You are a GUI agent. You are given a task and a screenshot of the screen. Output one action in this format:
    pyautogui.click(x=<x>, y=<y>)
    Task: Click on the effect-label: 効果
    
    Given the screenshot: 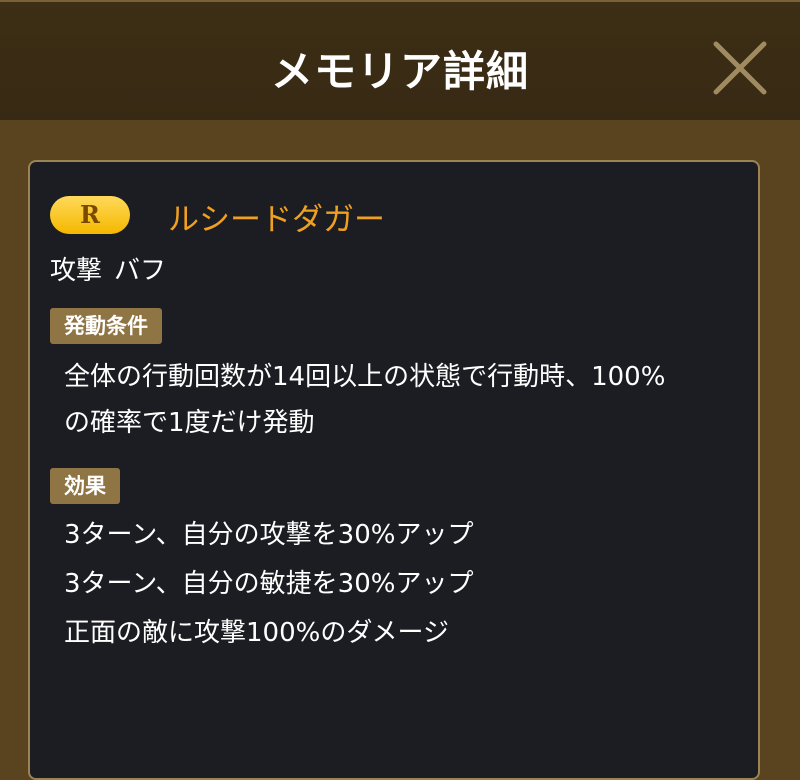 What is the action you would take?
    pyautogui.click(x=85, y=486)
    